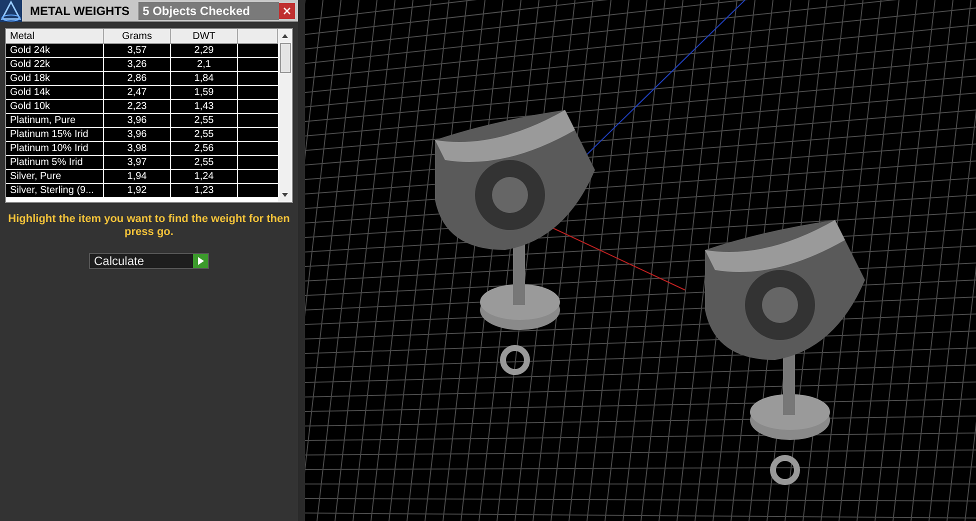  I want to click on scroll-up-icon, so click(285, 36).